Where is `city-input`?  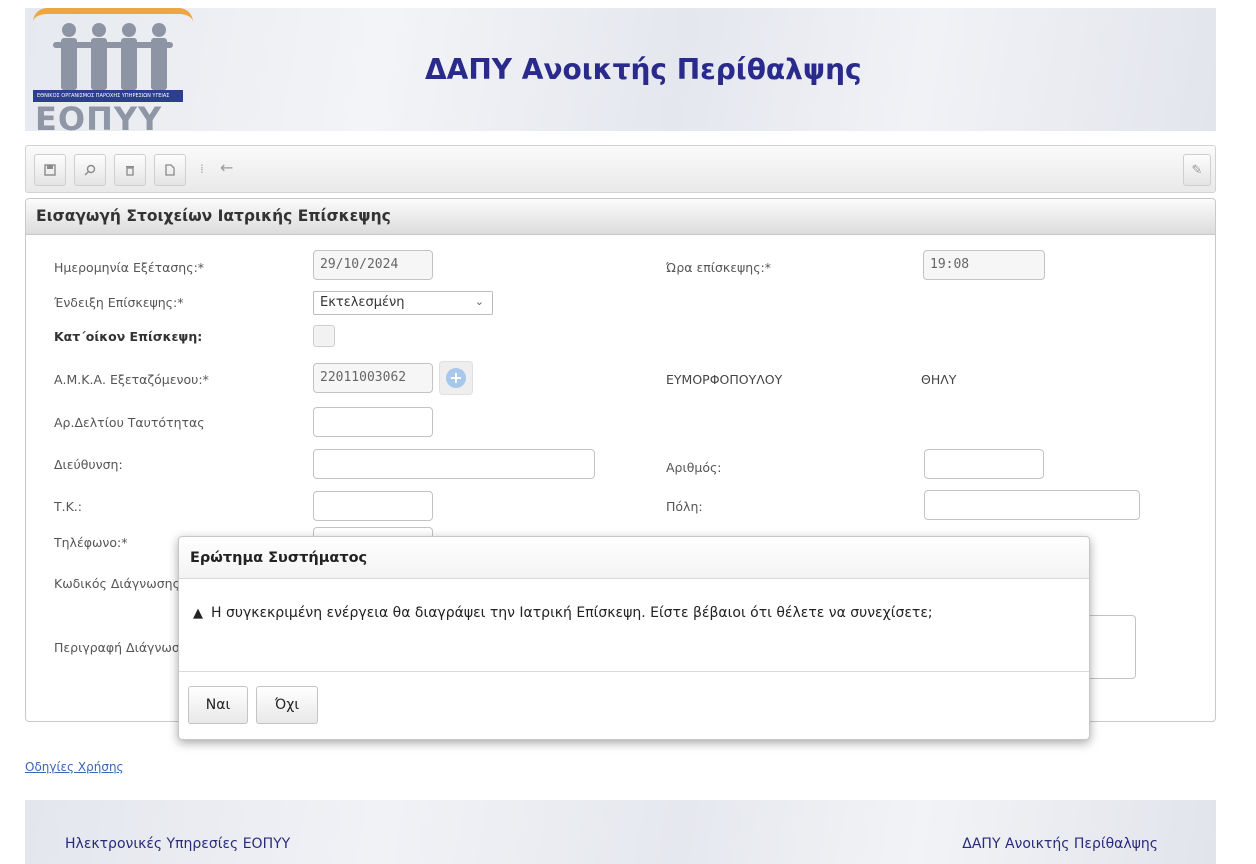 city-input is located at coordinates (1032, 505).